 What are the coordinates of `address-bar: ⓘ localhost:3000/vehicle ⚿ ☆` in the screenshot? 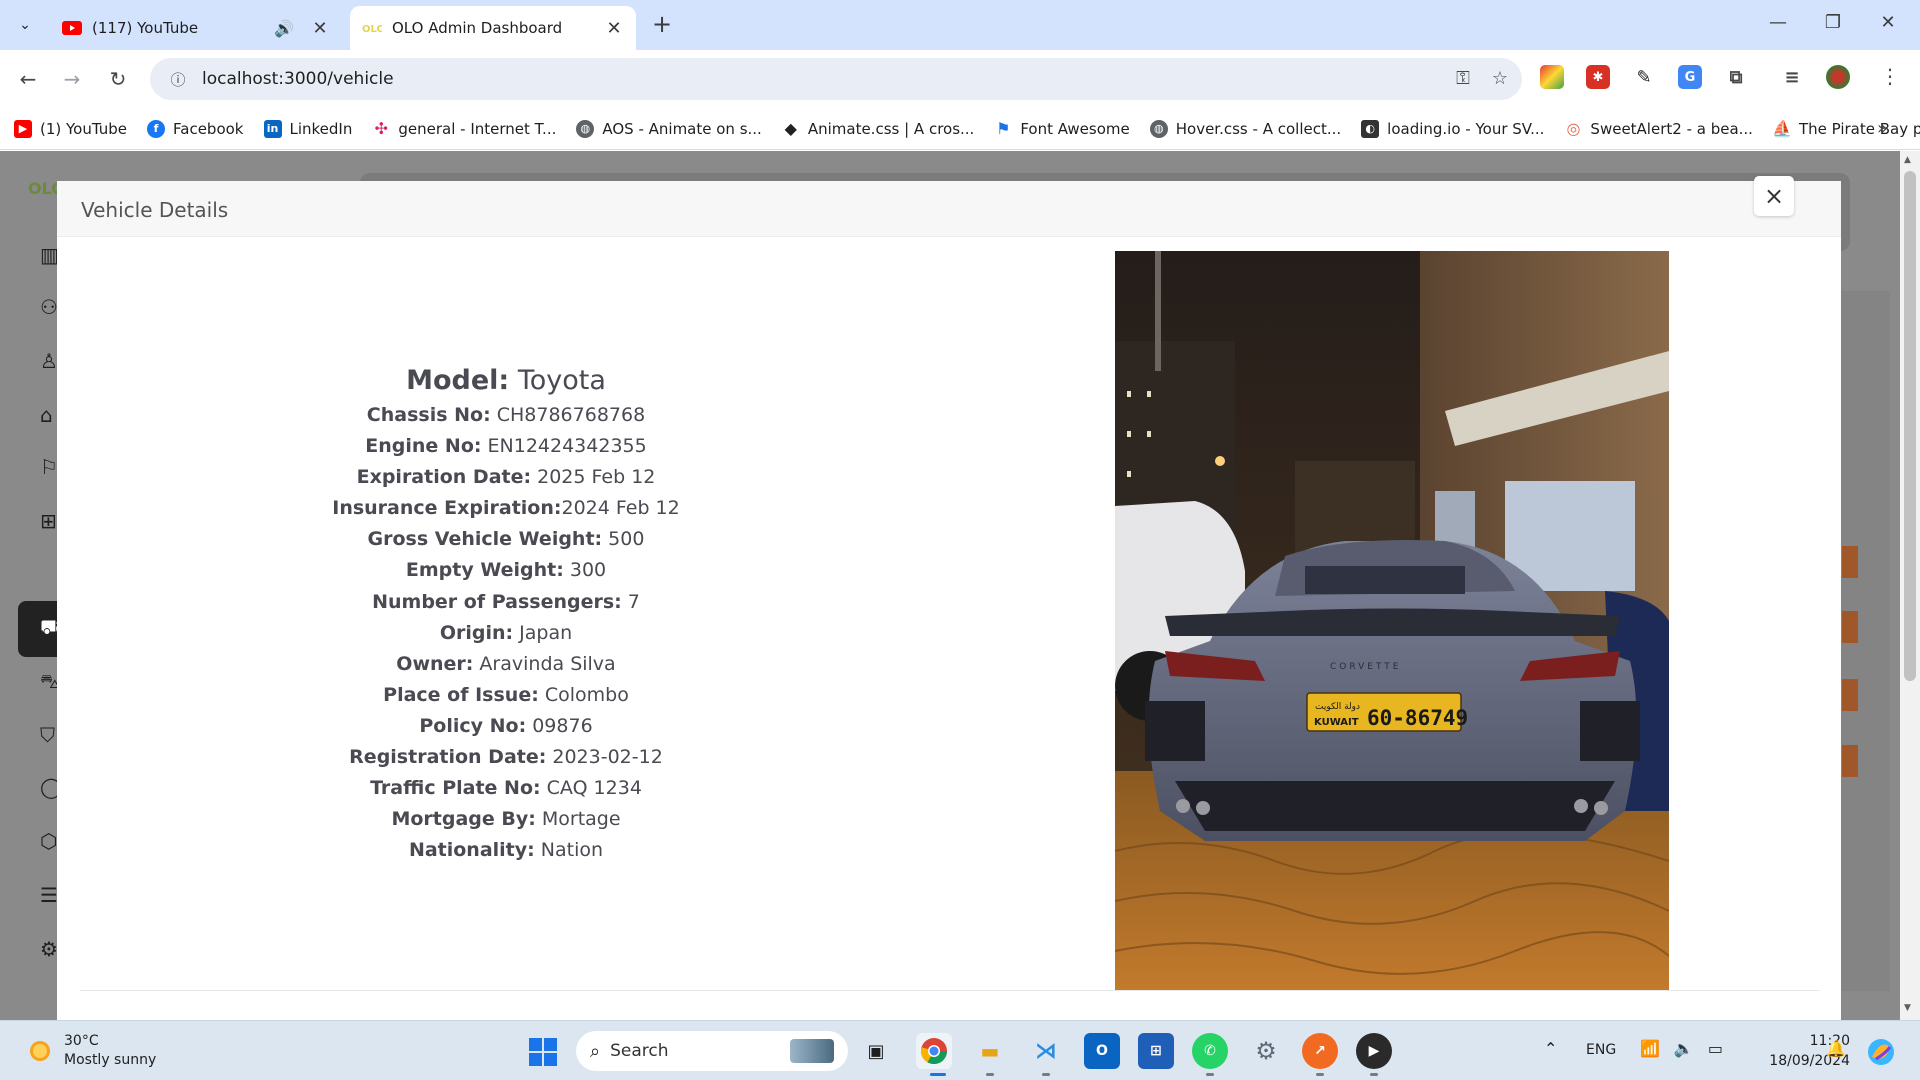 It's located at (836, 79).